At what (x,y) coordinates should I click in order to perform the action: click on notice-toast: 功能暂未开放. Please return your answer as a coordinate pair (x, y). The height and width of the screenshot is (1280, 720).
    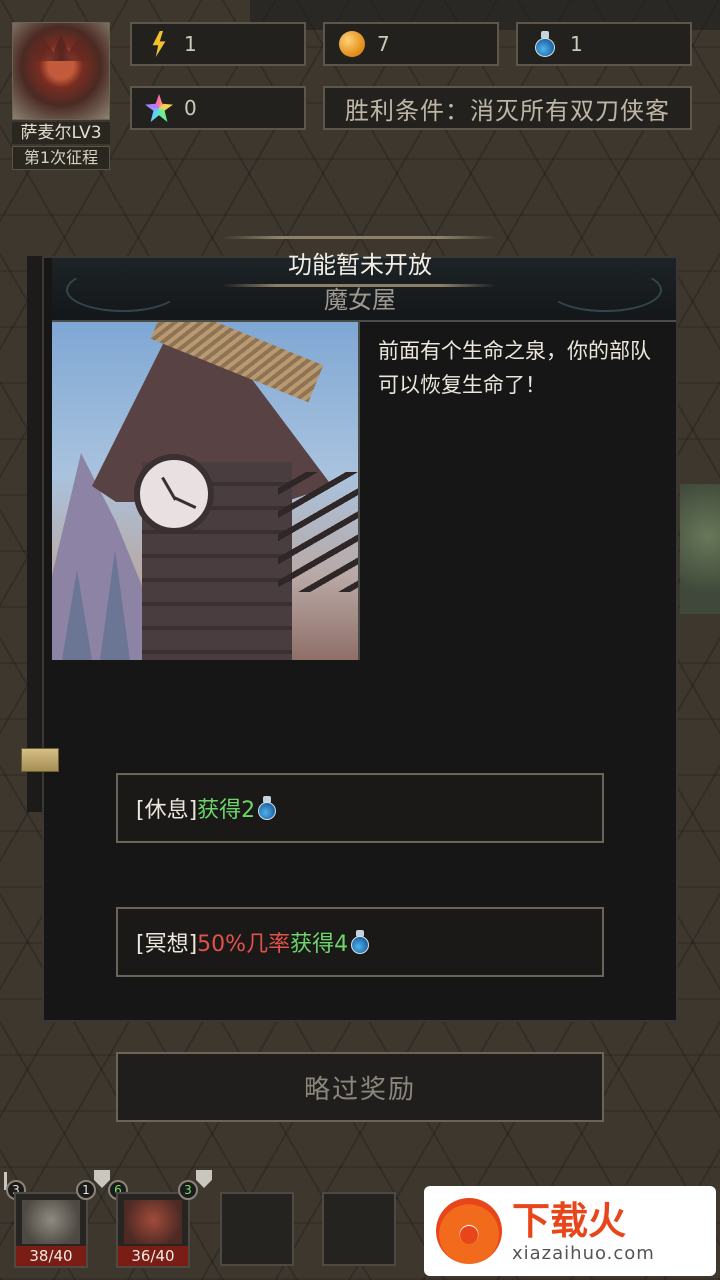
    Looking at the image, I should click on (360, 265).